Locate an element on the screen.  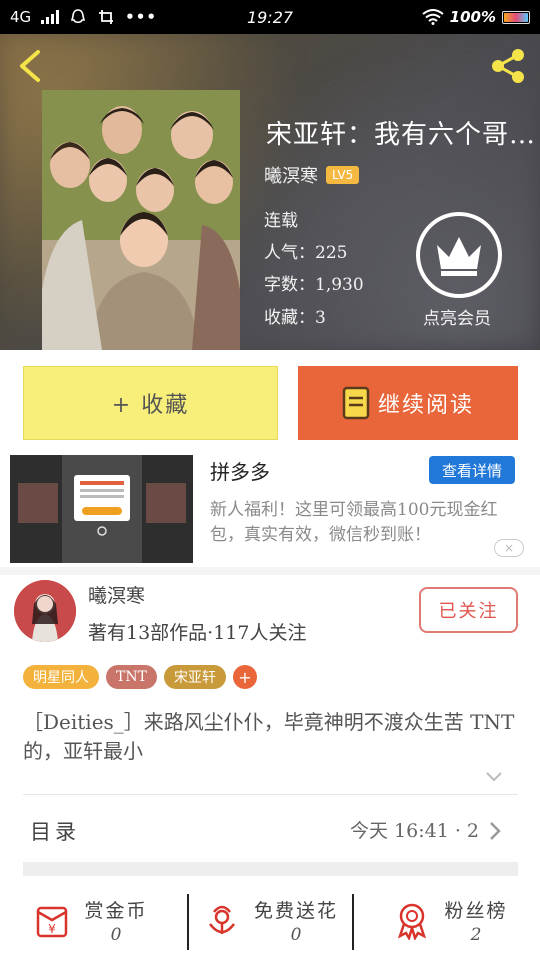
fan-ranking-button: 粉丝榜 2 is located at coordinates (450, 920).